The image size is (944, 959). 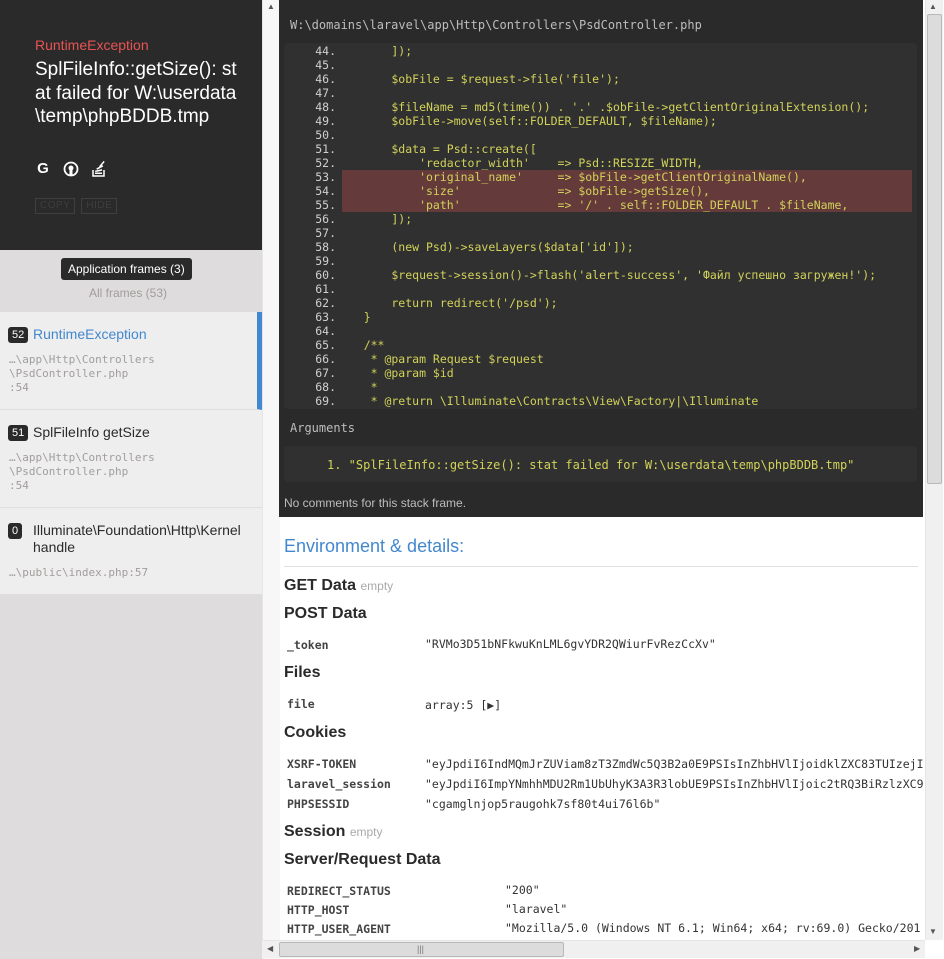 I want to click on all-frames-toggle: All frames (53), so click(x=128, y=293).